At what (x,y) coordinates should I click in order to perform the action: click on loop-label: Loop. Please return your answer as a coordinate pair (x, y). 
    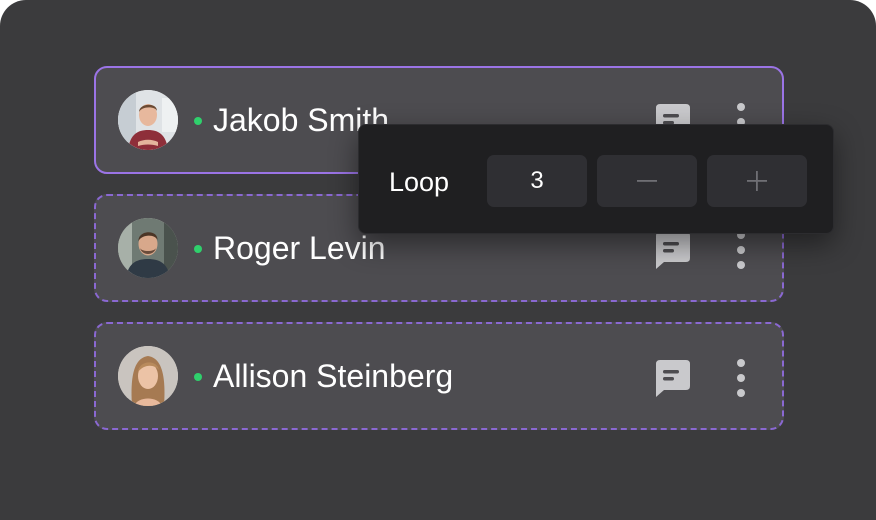
    Looking at the image, I should click on (419, 182).